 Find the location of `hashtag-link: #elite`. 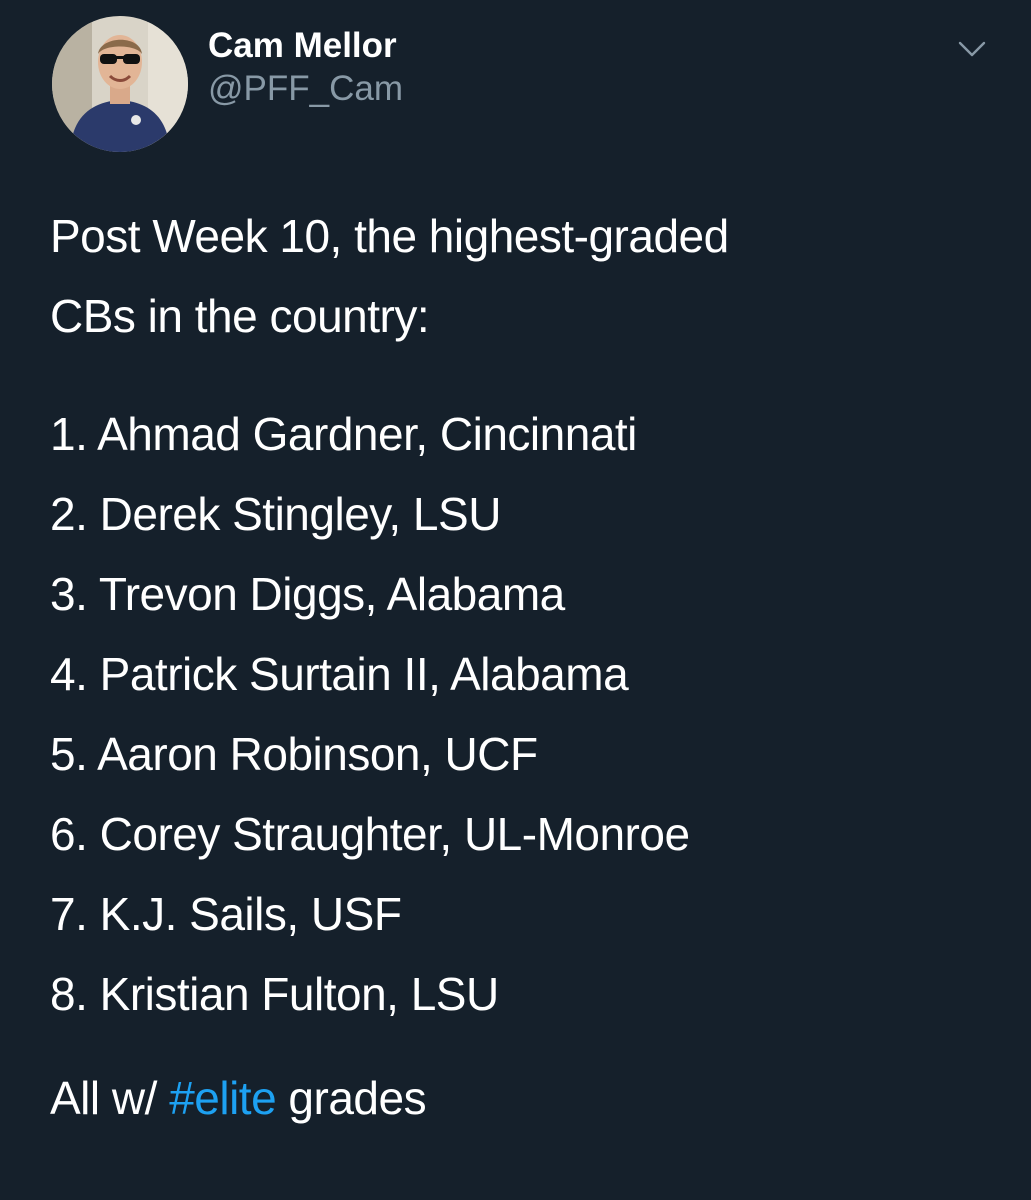

hashtag-link: #elite is located at coordinates (222, 1098).